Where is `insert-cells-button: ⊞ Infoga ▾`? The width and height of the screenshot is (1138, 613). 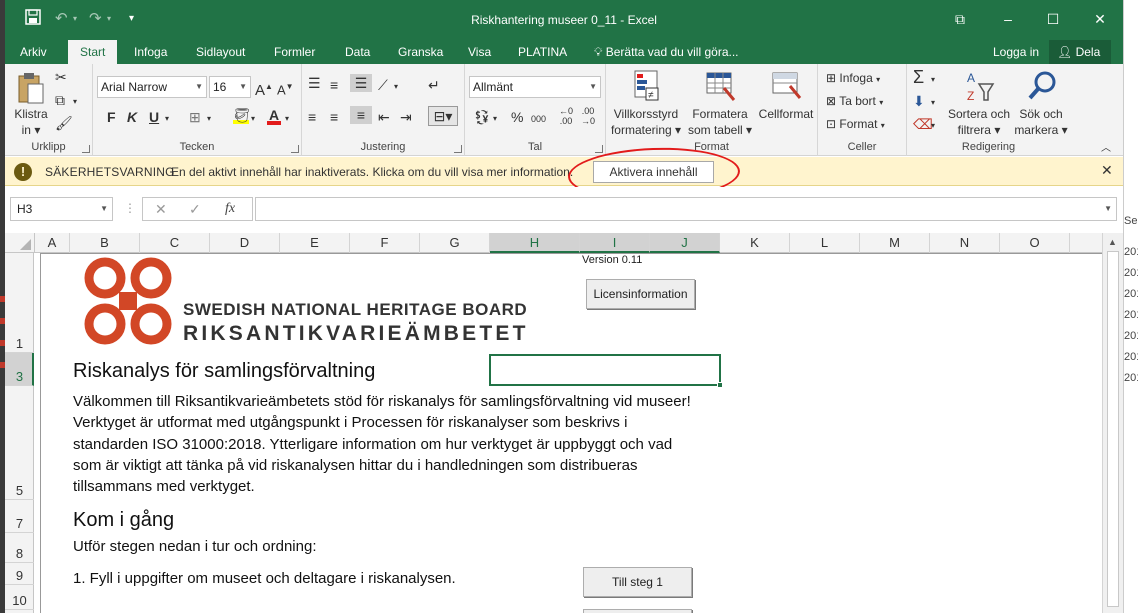
insert-cells-button: ⊞ Infoga ▾ is located at coordinates (853, 79).